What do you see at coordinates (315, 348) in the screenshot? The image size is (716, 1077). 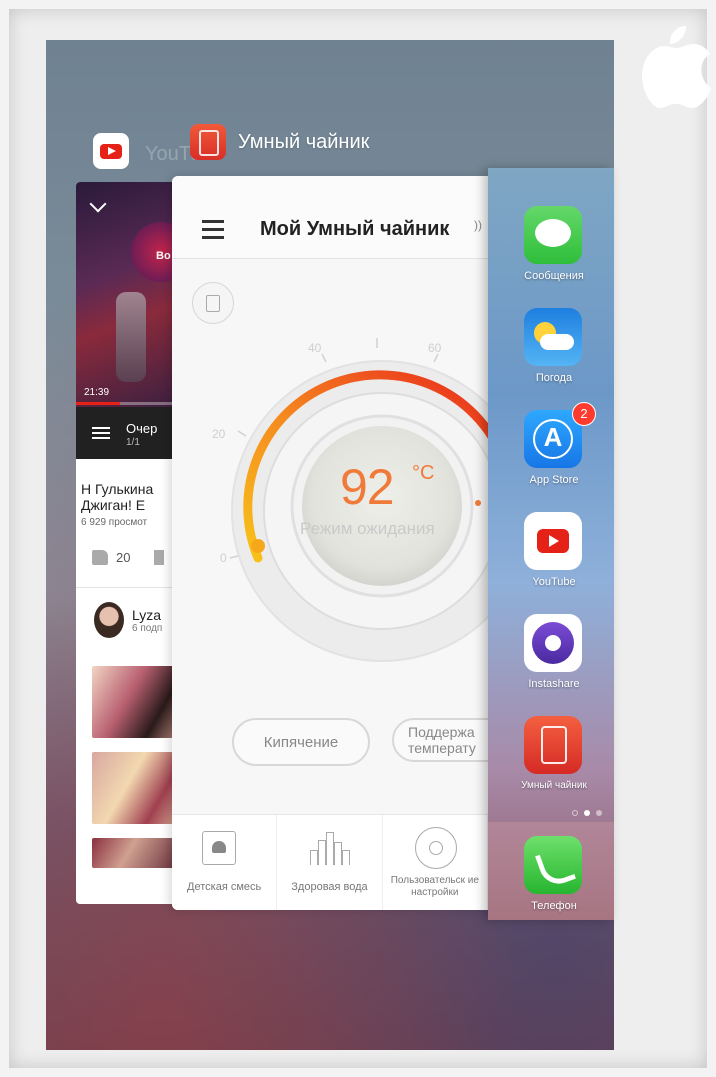 I see `dial-tick-label: 40` at bounding box center [315, 348].